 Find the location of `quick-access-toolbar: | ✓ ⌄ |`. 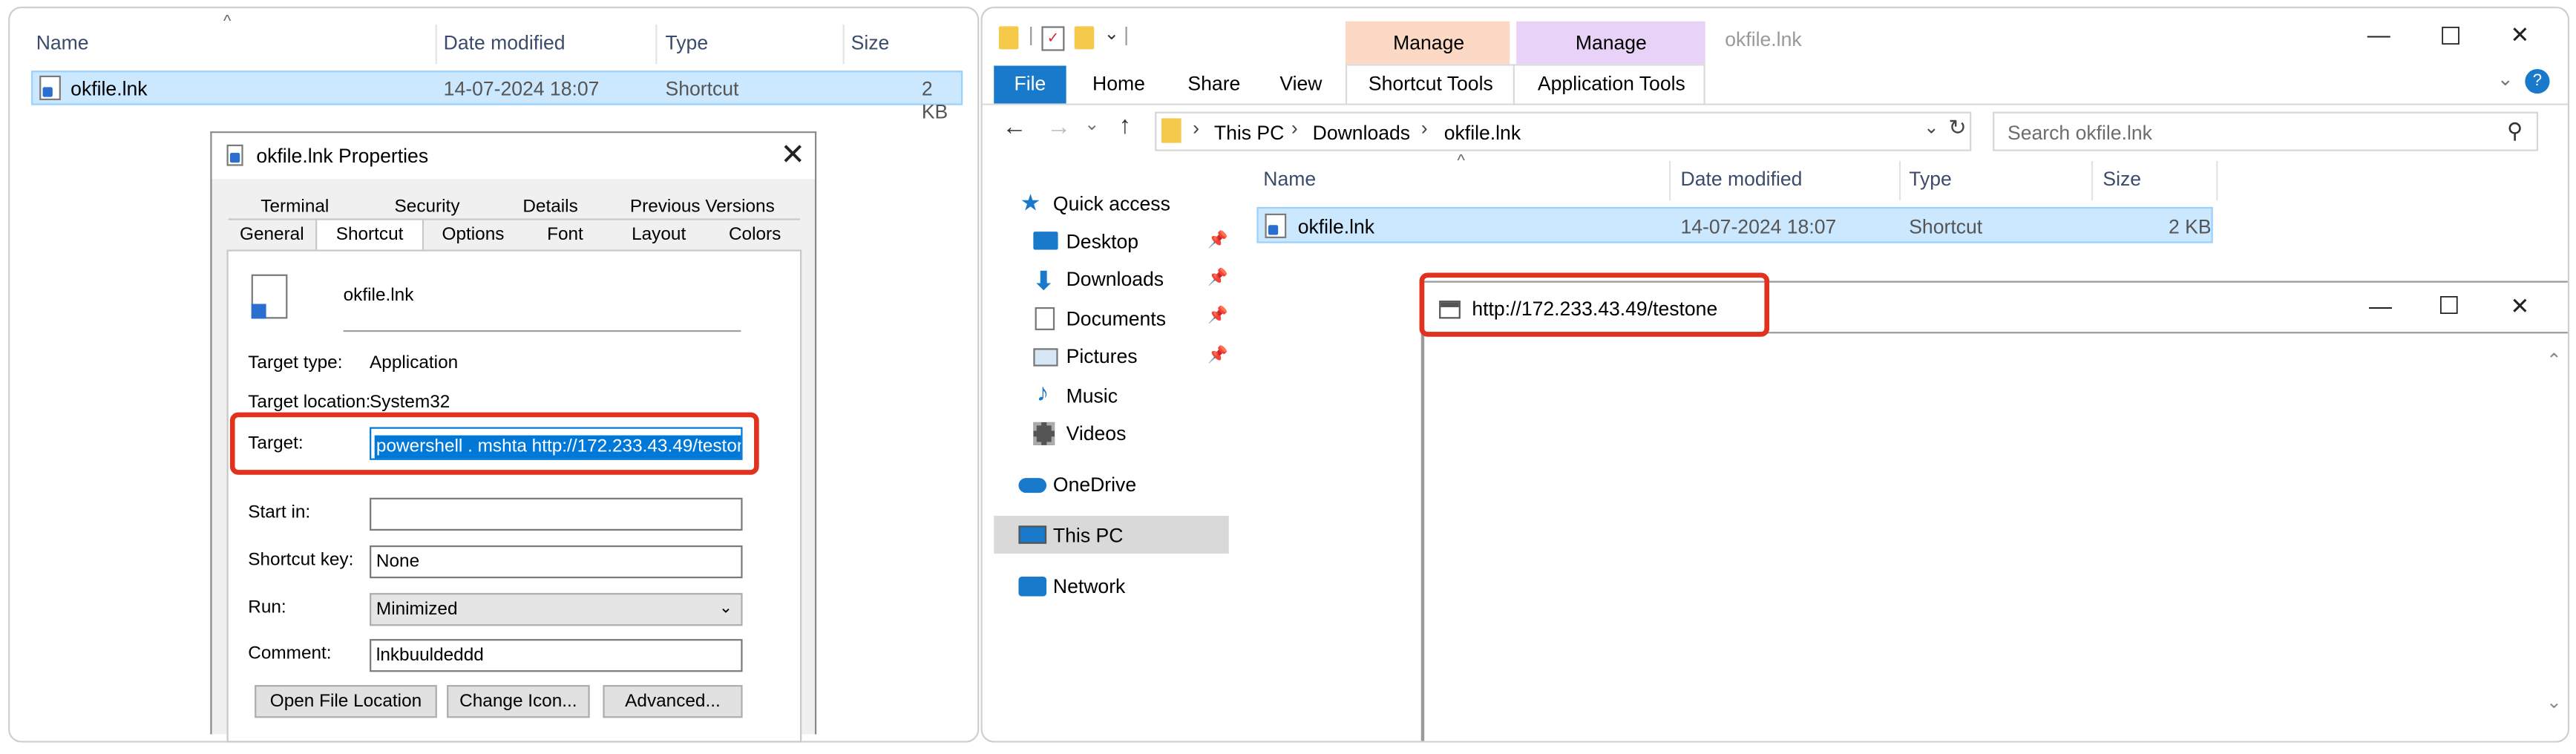

quick-access-toolbar: | ✓ ⌄ | is located at coordinates (1085, 40).